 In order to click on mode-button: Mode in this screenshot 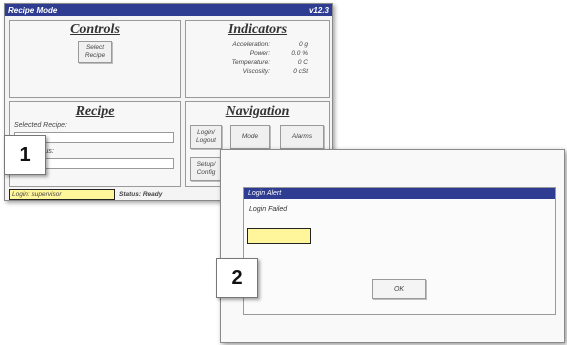, I will do `click(250, 137)`.